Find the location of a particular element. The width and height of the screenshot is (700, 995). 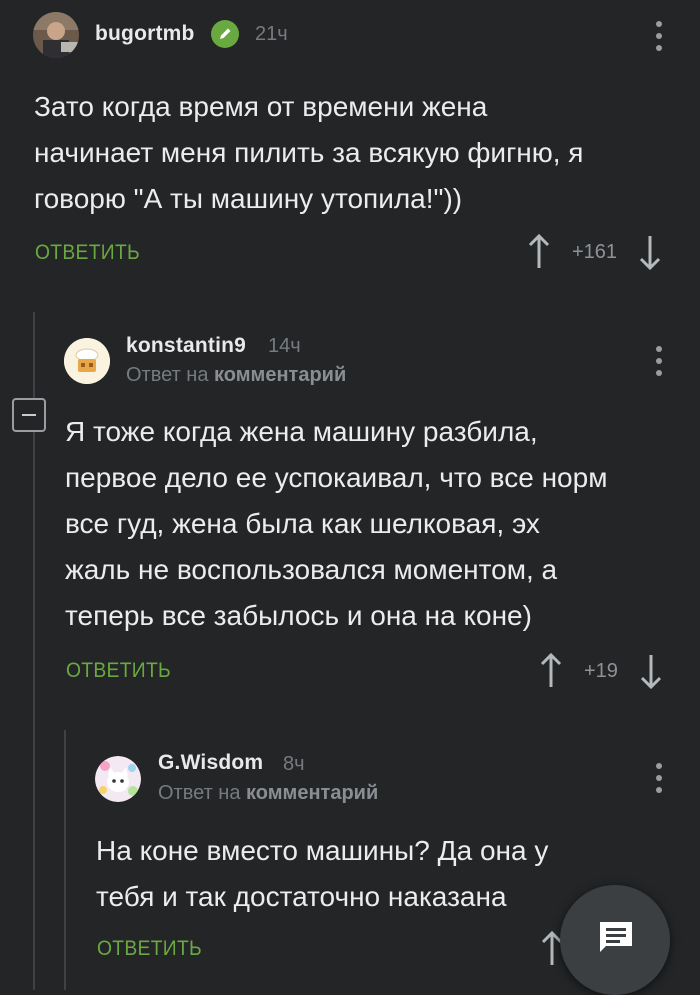

comment-time: 14ч is located at coordinates (284, 346).